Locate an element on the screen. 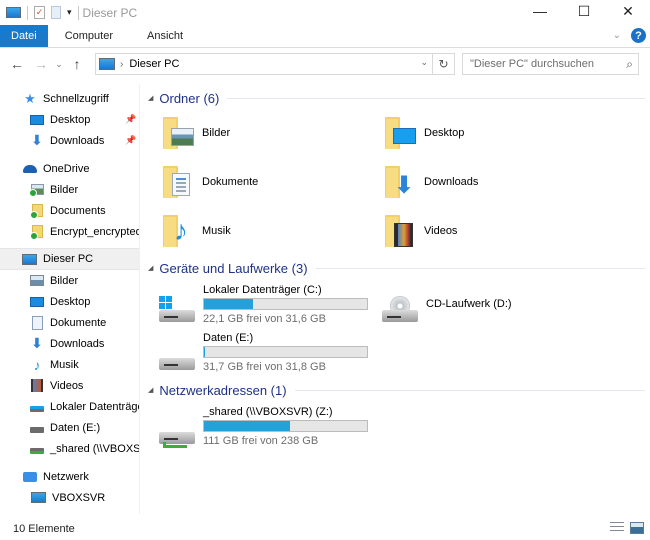 The image size is (650, 540). drive-icon is located at coordinates (177, 359).